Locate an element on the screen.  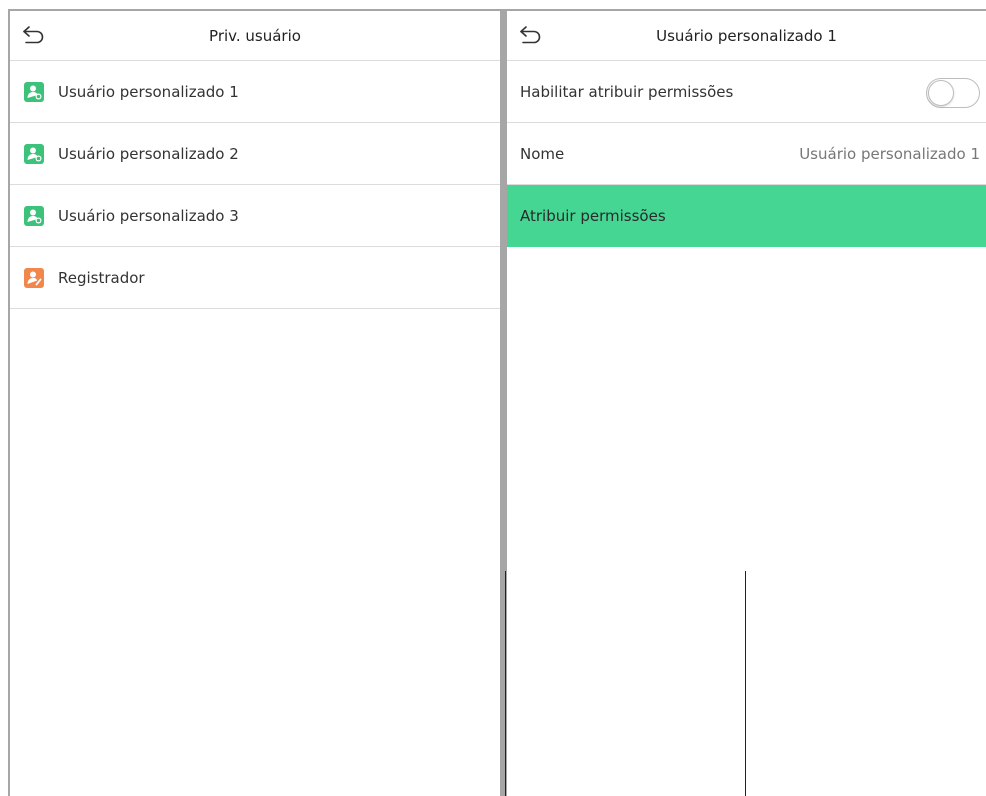
list-item-label: Usuário personalizado 3 is located at coordinates (148, 215).